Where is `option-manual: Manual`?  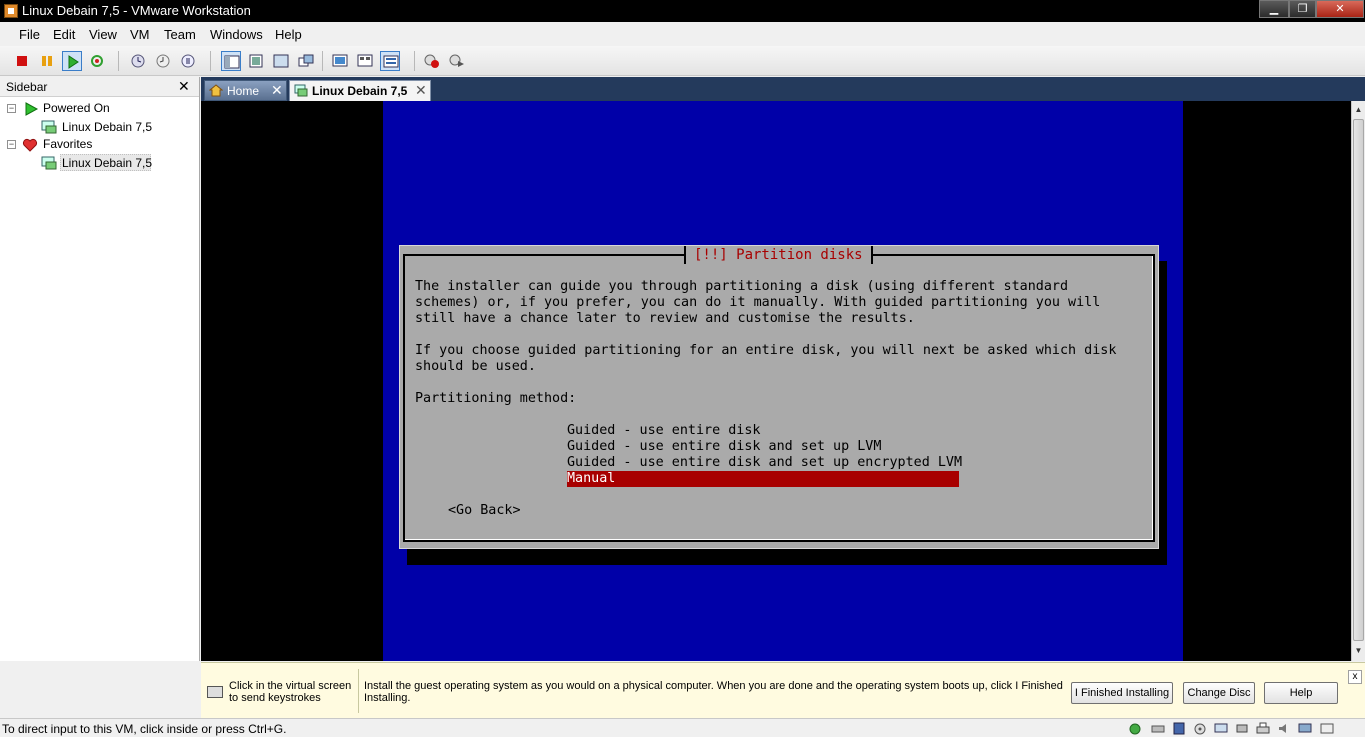 option-manual: Manual is located at coordinates (763, 479).